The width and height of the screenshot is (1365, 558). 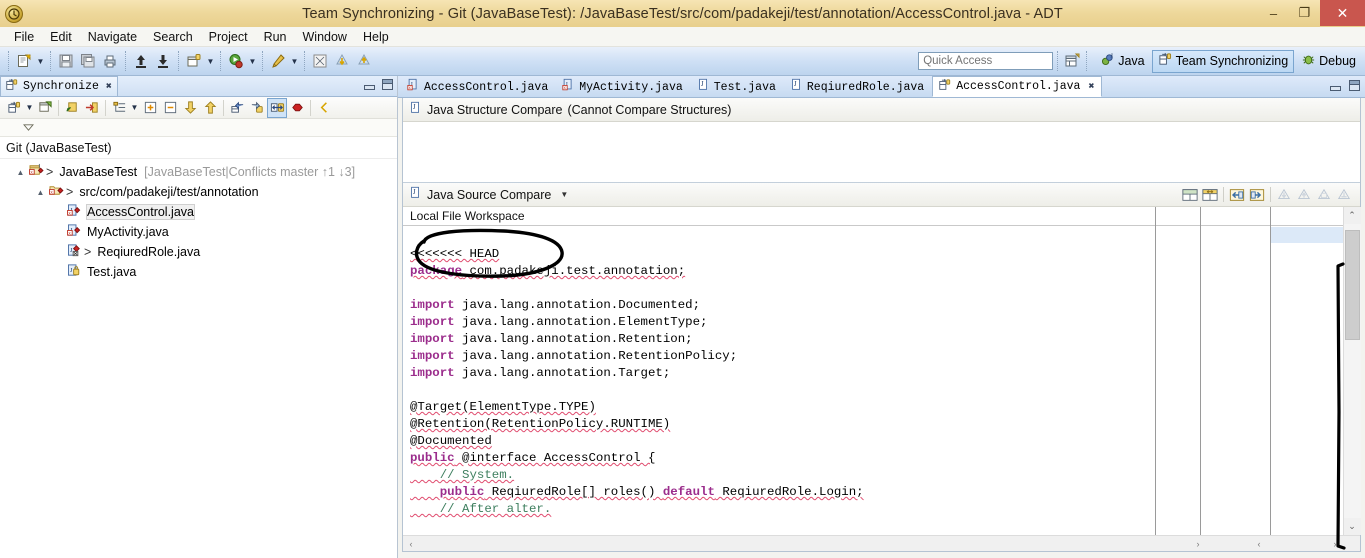 What do you see at coordinates (173, 37) in the screenshot?
I see `menu-search: Search` at bounding box center [173, 37].